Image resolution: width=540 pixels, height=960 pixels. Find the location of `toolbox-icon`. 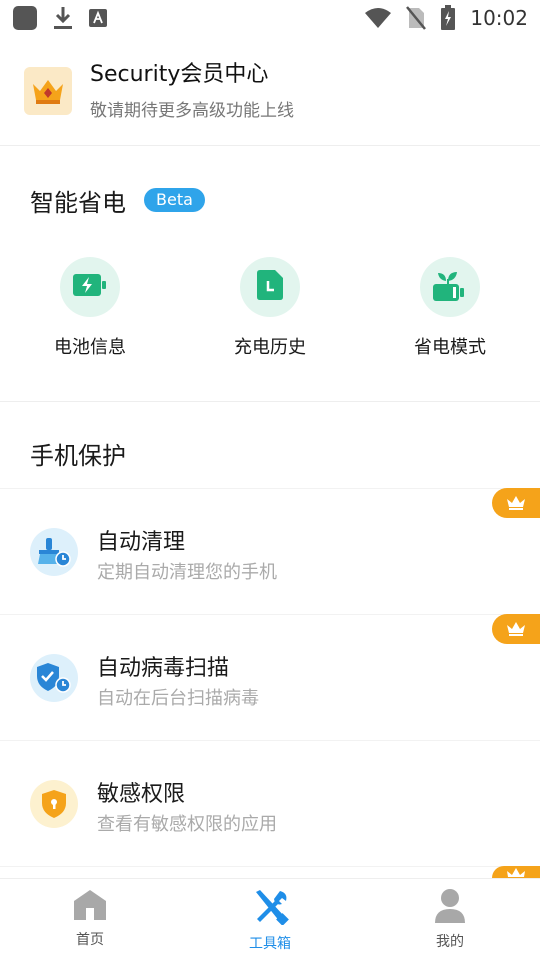

toolbox-icon is located at coordinates (270, 909).